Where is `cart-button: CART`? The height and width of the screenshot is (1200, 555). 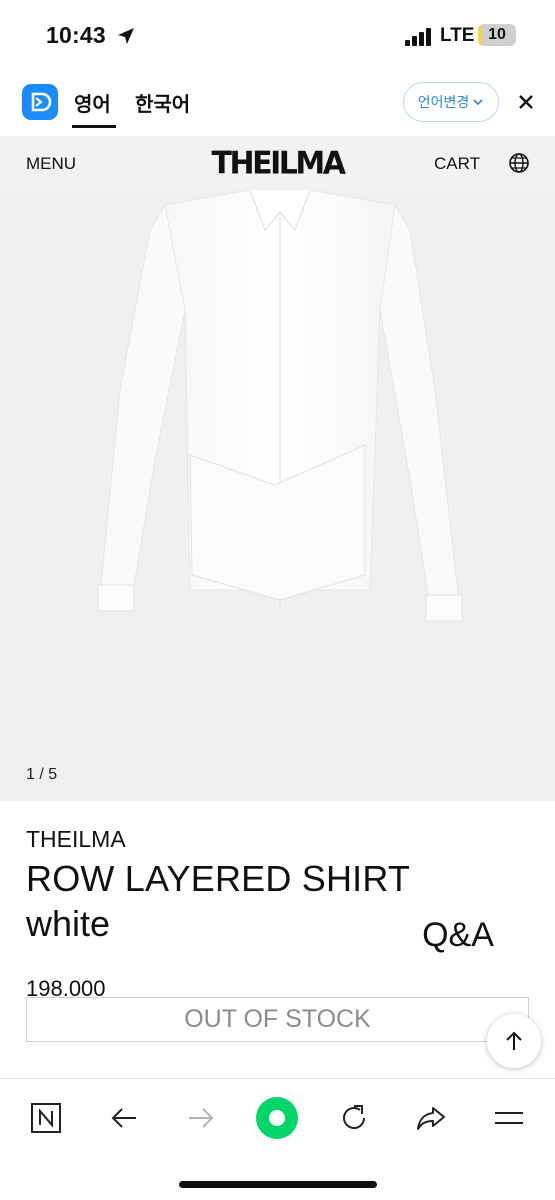 cart-button: CART is located at coordinates (457, 164).